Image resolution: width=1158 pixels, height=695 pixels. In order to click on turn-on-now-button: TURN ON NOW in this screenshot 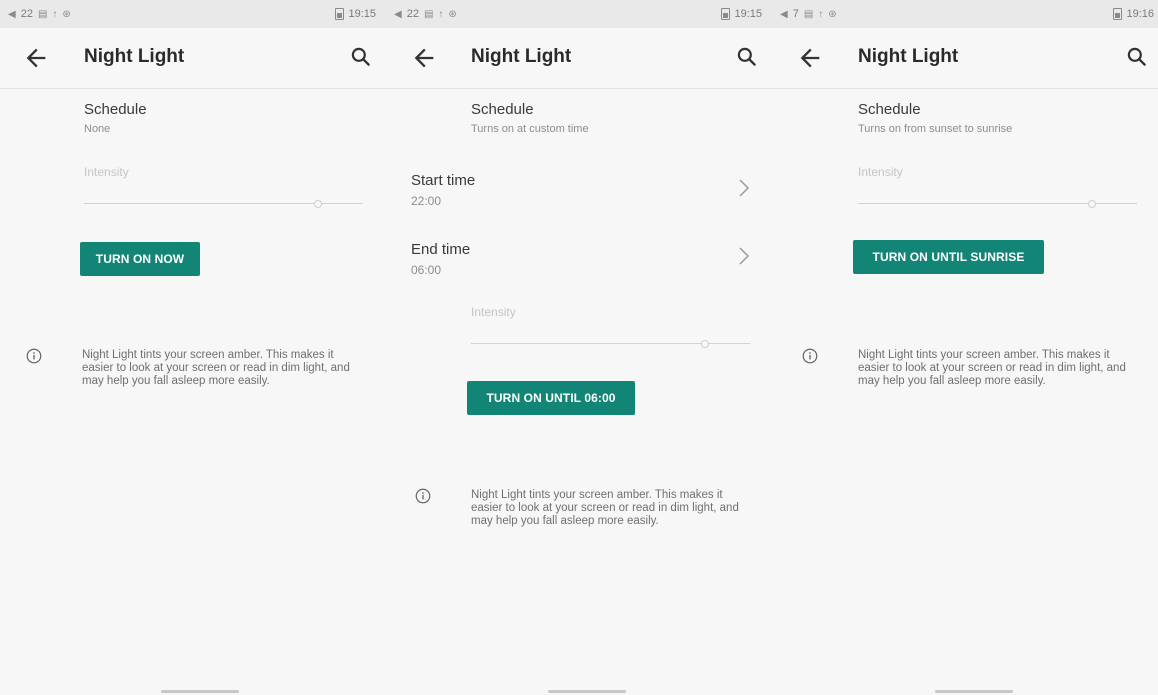, I will do `click(140, 259)`.